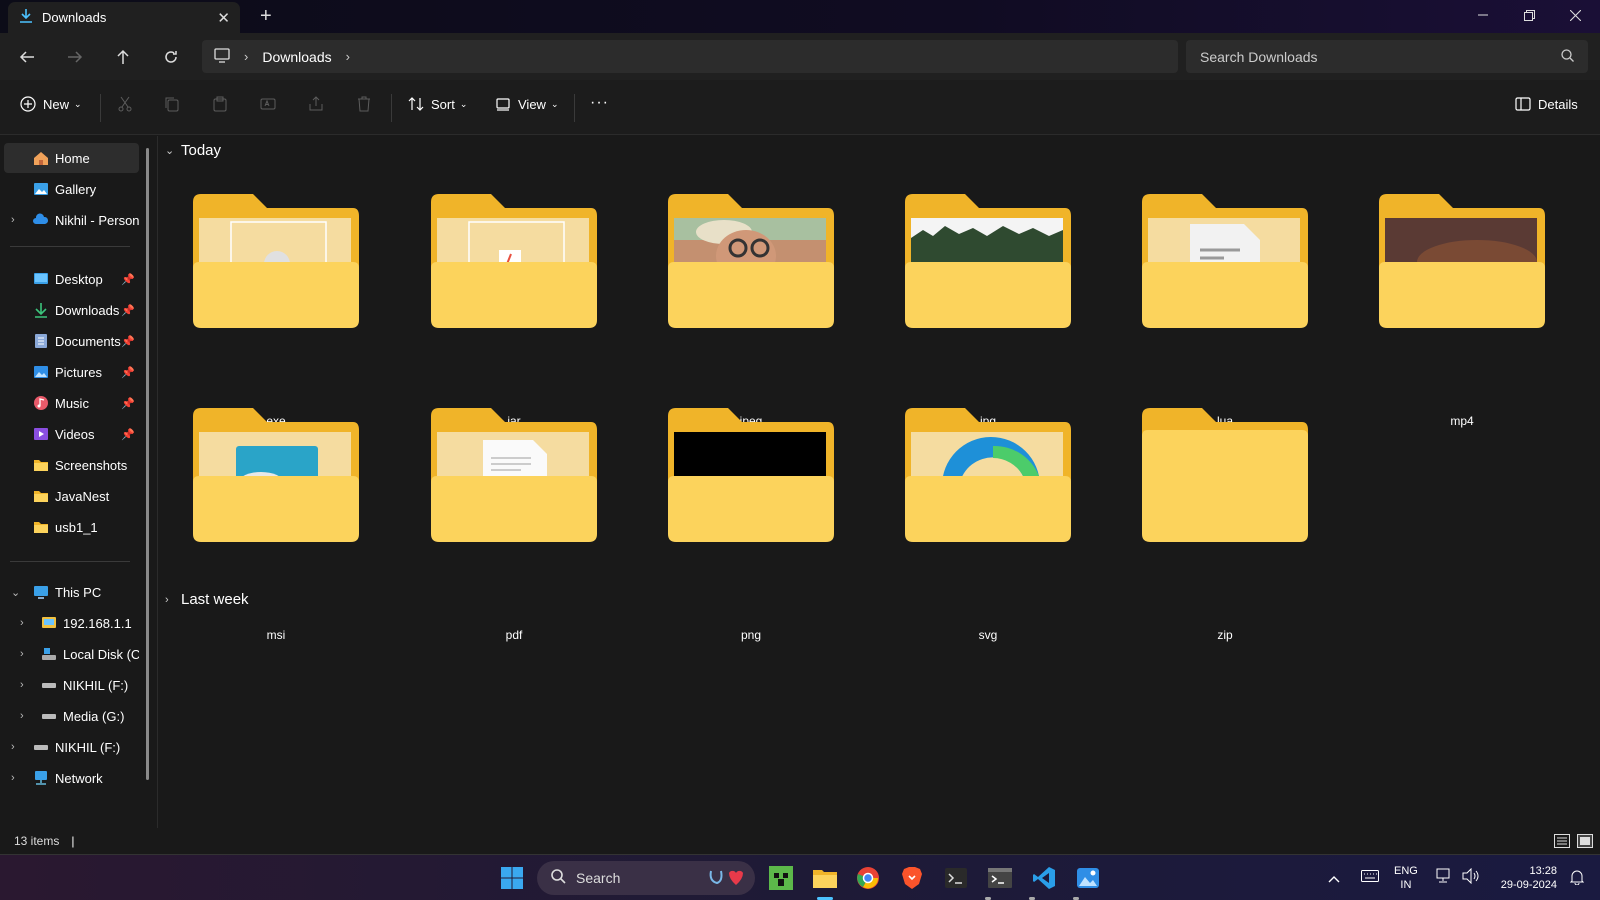 The image size is (1600, 900). I want to click on delete-button, so click(367, 104).